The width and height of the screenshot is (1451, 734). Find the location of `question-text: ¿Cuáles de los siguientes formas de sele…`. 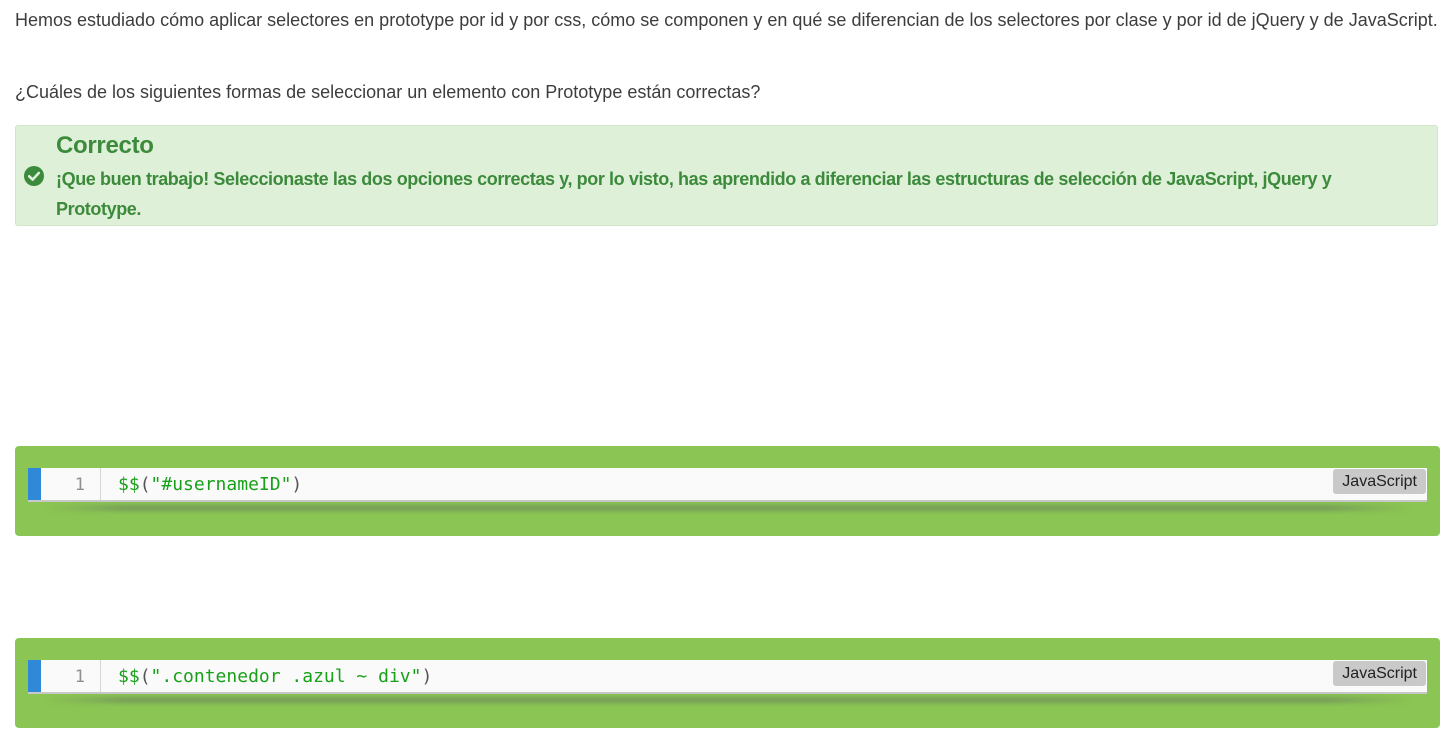

question-text: ¿Cuáles de los siguientes formas de sele… is located at coordinates (388, 92).